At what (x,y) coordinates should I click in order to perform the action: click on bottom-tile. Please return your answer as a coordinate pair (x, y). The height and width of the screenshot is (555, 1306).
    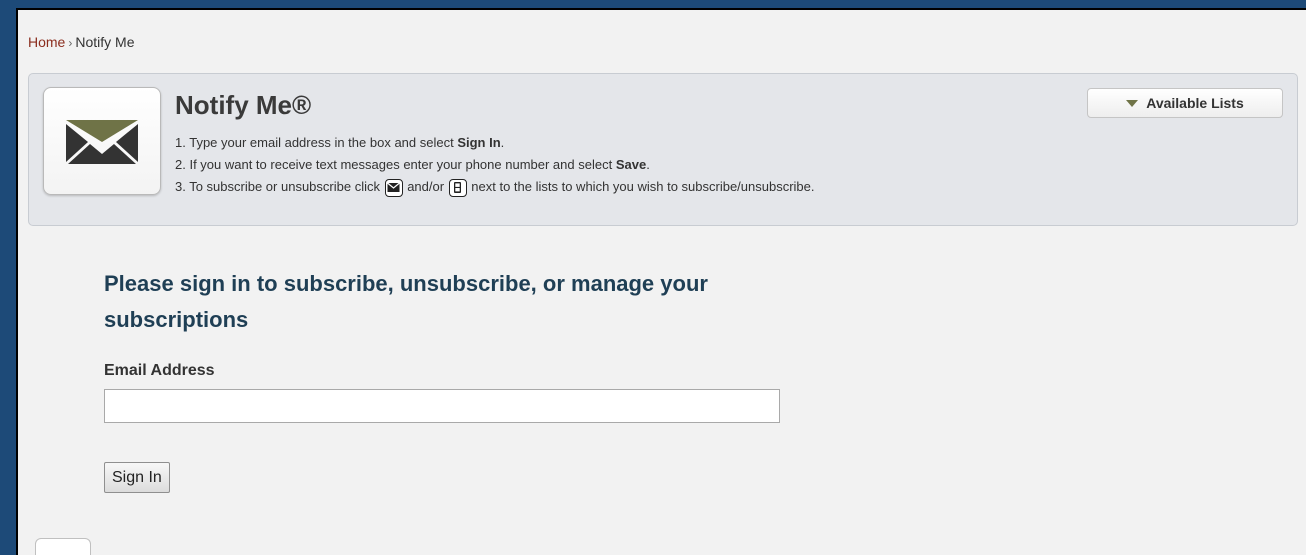
    Looking at the image, I should click on (63, 546).